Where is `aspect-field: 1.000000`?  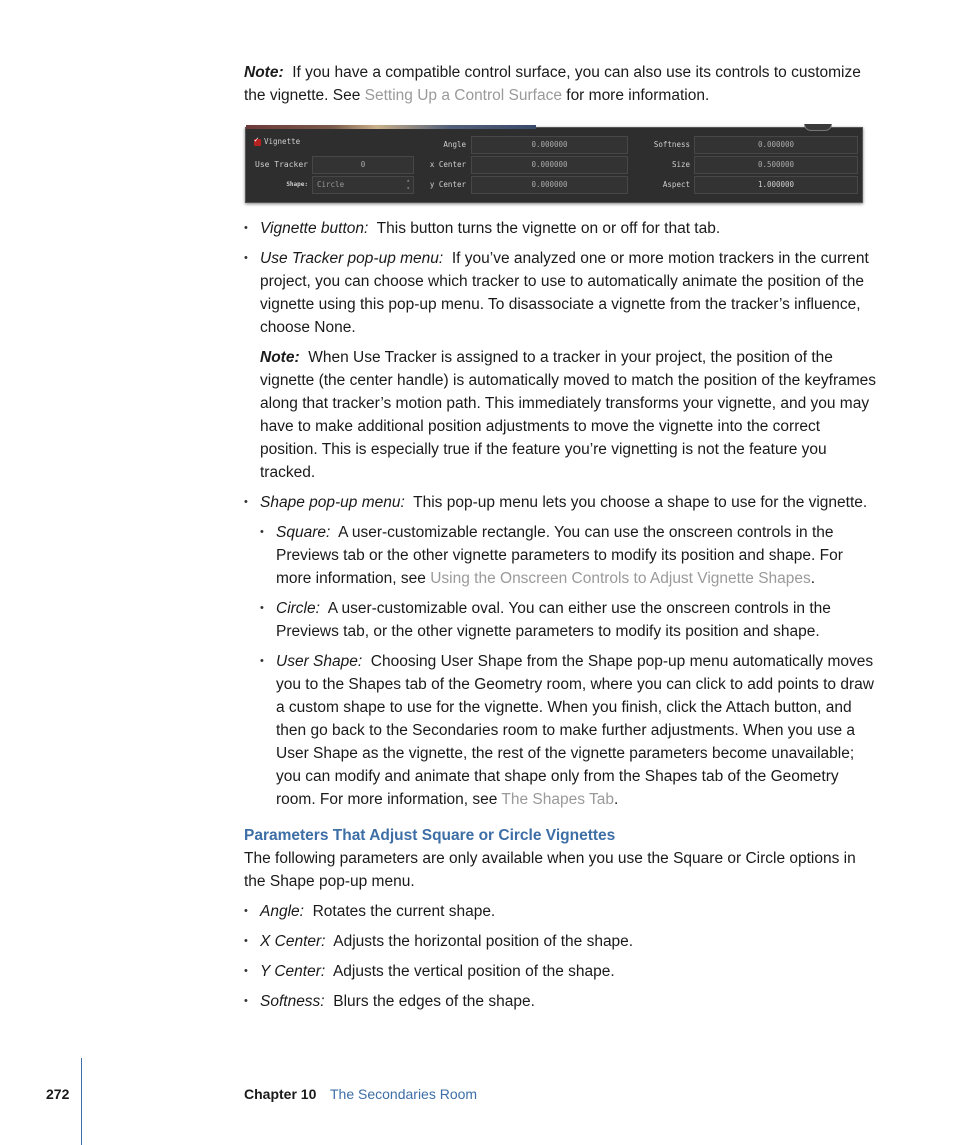
aspect-field: 1.000000 is located at coordinates (776, 185).